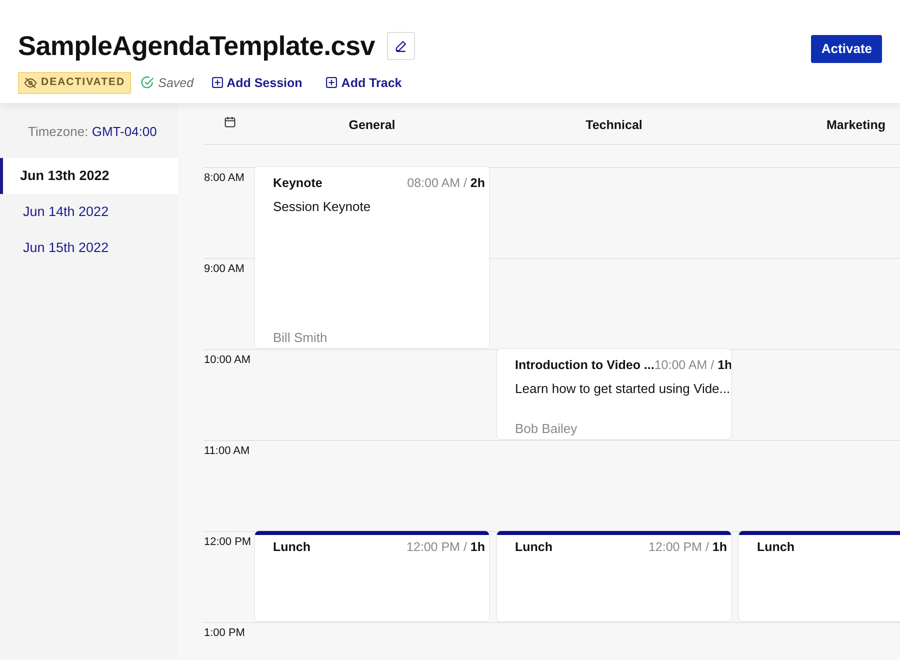  I want to click on calendar-icon, so click(230, 122).